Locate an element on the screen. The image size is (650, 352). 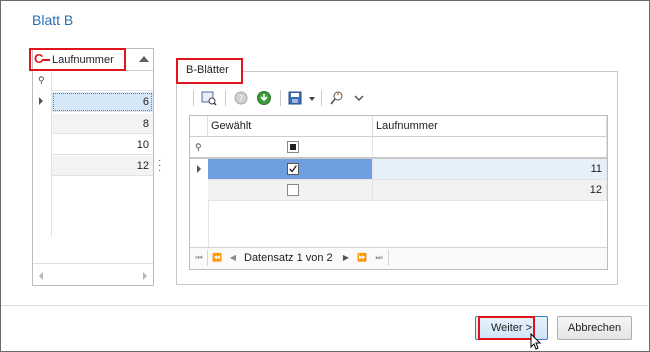
table-row-cell-laufnummer: 11 is located at coordinates (490, 169).